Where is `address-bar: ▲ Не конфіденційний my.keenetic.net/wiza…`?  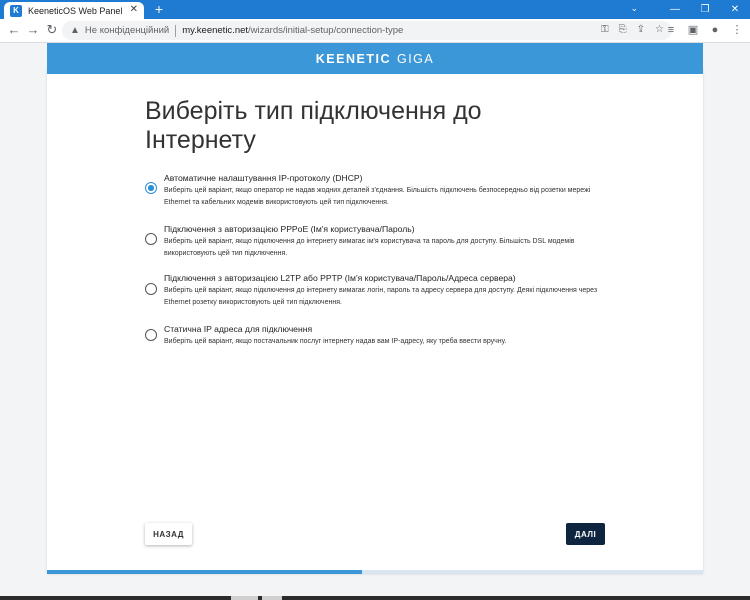 address-bar: ▲ Не конфіденційний my.keenetic.net/wiza… is located at coordinates (367, 30).